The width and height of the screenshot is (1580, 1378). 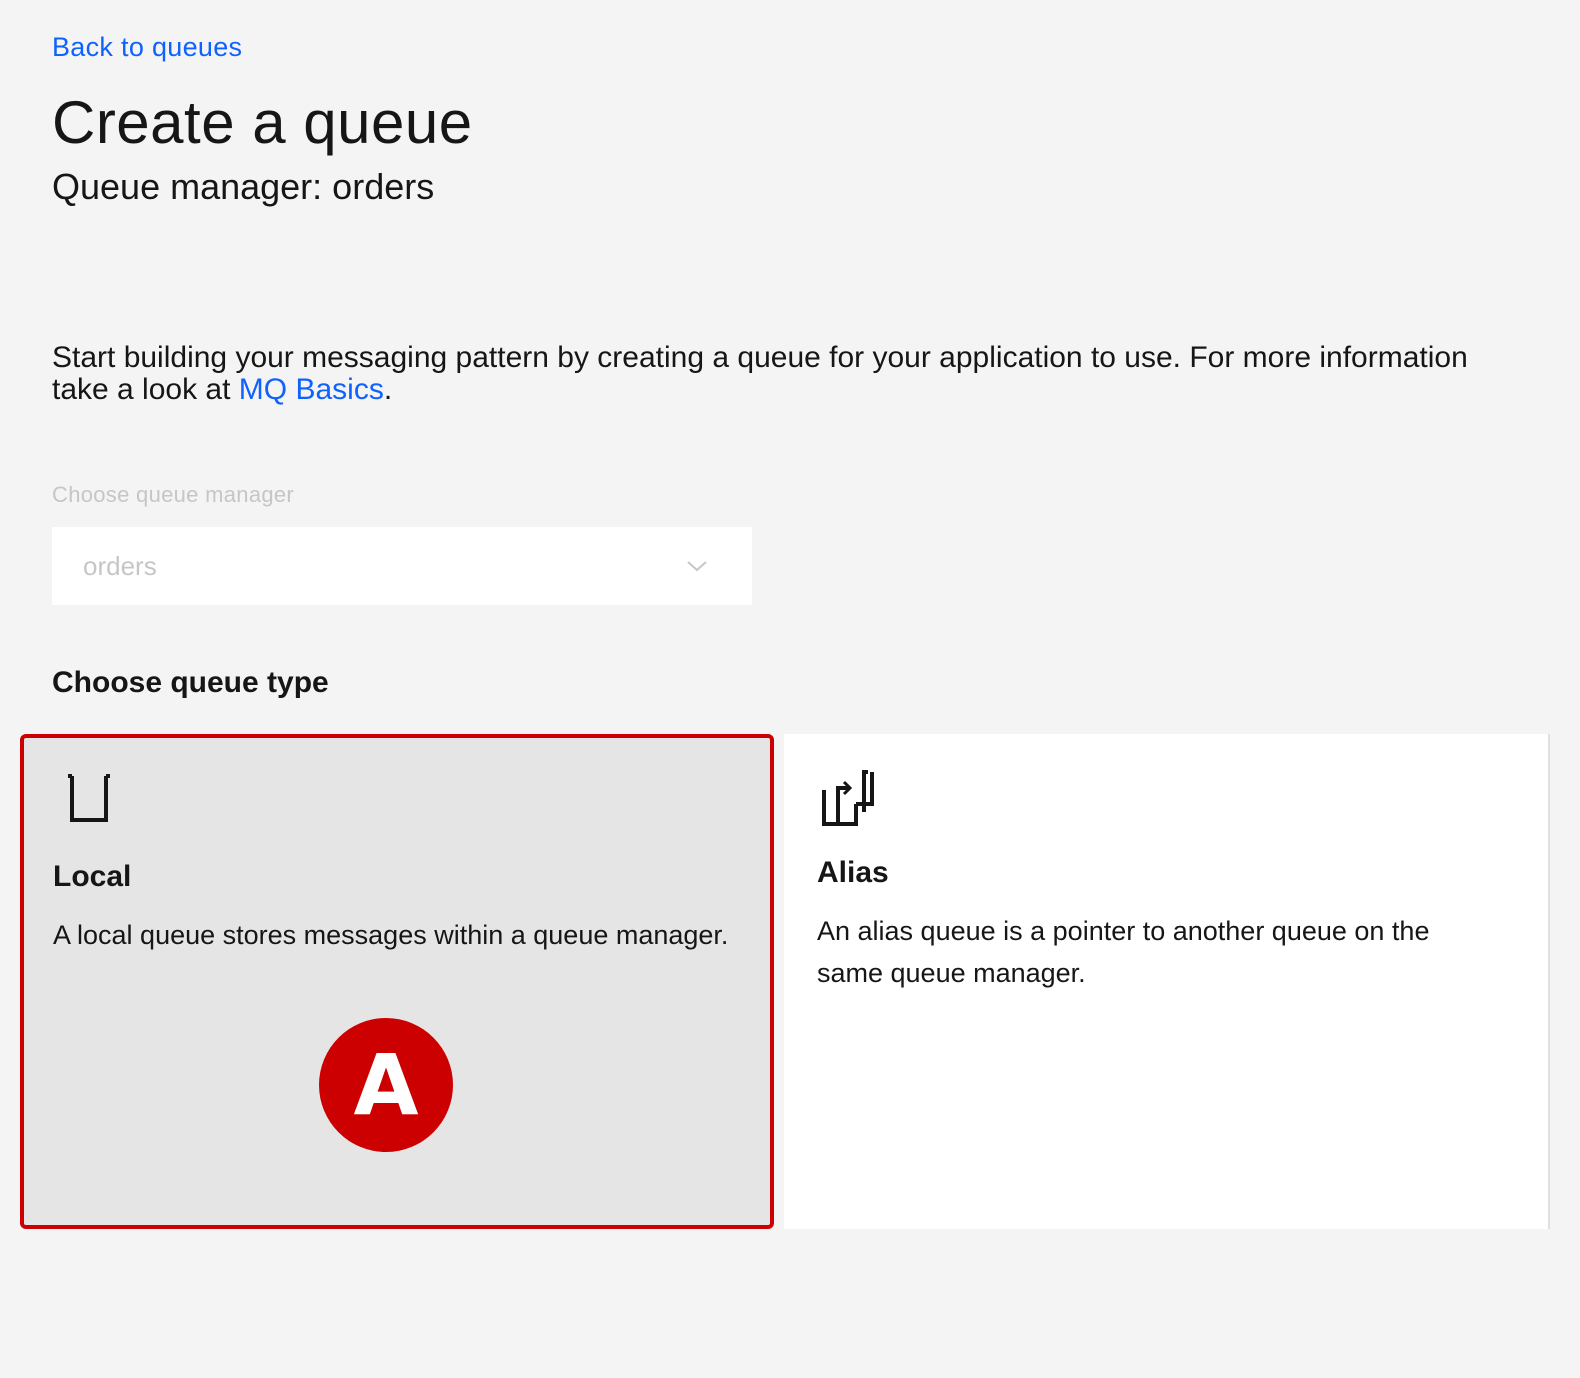 I want to click on annotation-marker: A, so click(x=386, y=1085).